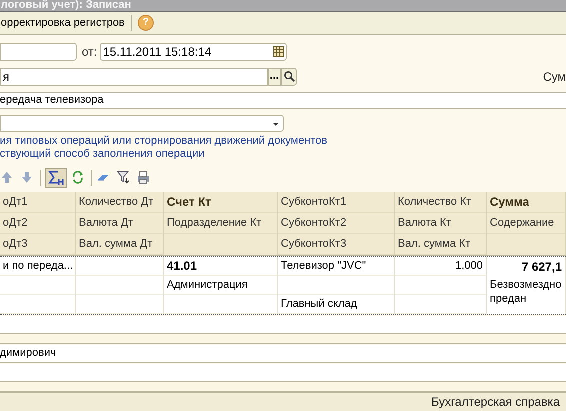  I want to click on search-icon, so click(289, 76).